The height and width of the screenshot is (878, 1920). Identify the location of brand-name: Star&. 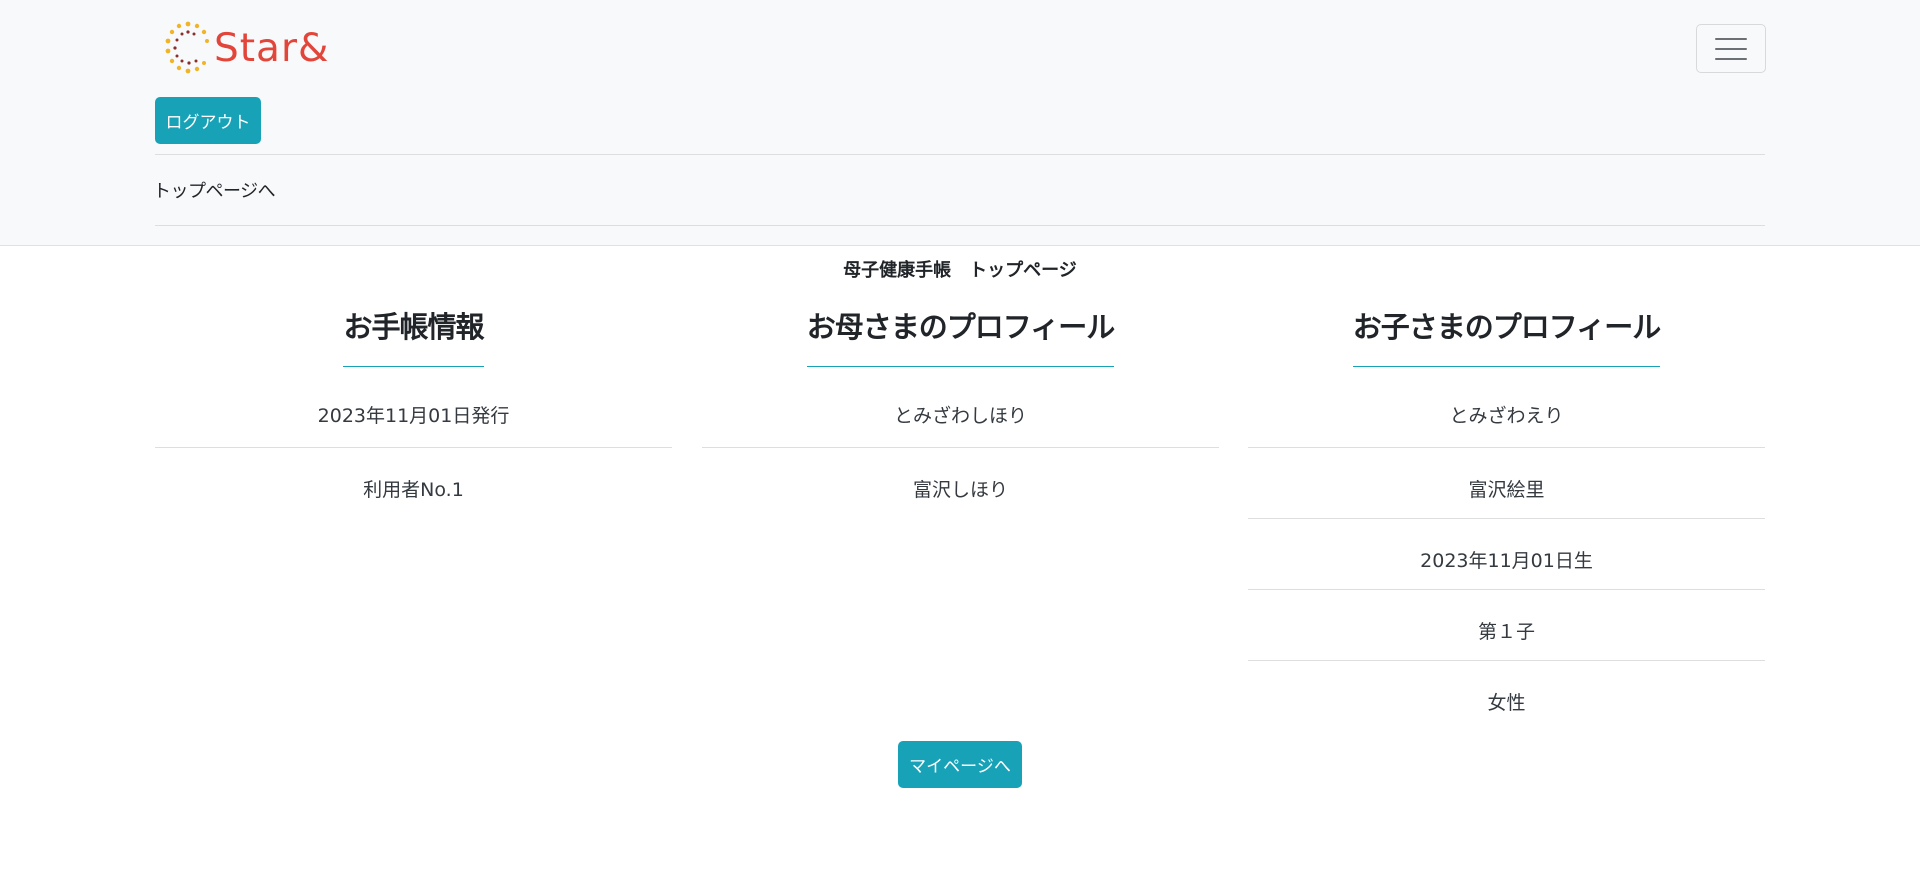
(272, 48).